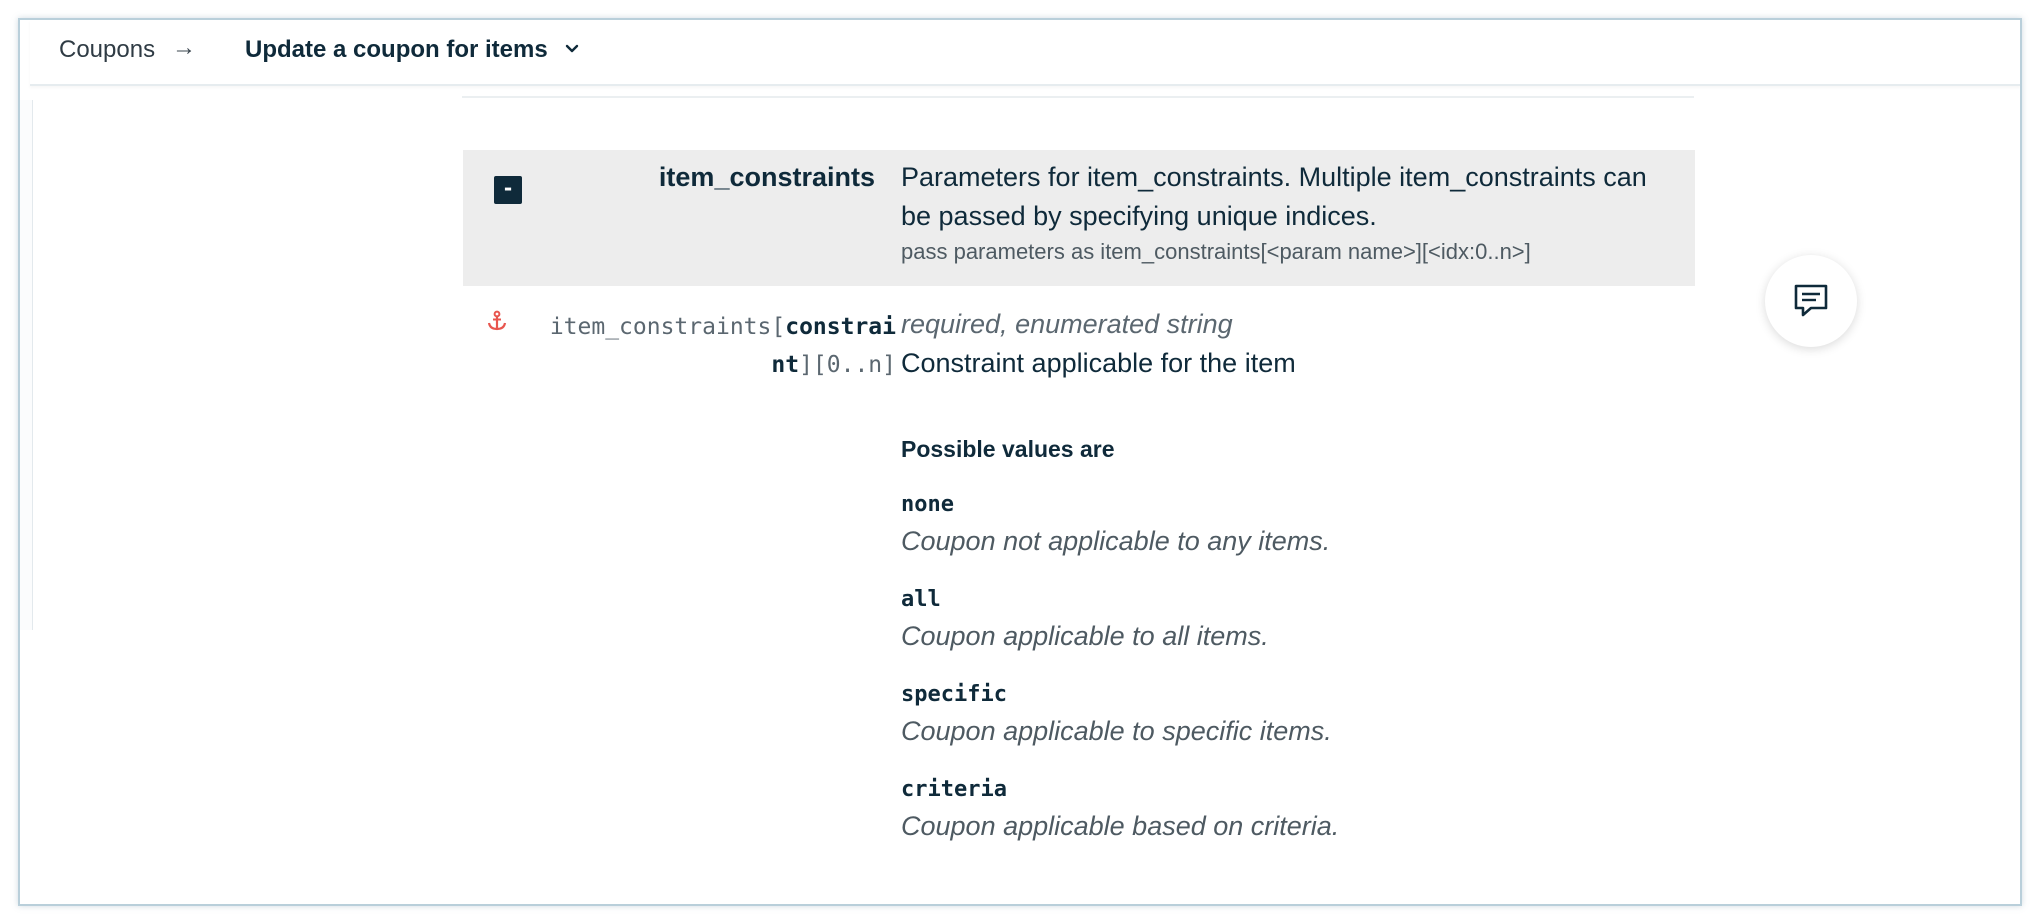  I want to click on enum-value-description: Coupon not applicable to any items., so click(1116, 541).